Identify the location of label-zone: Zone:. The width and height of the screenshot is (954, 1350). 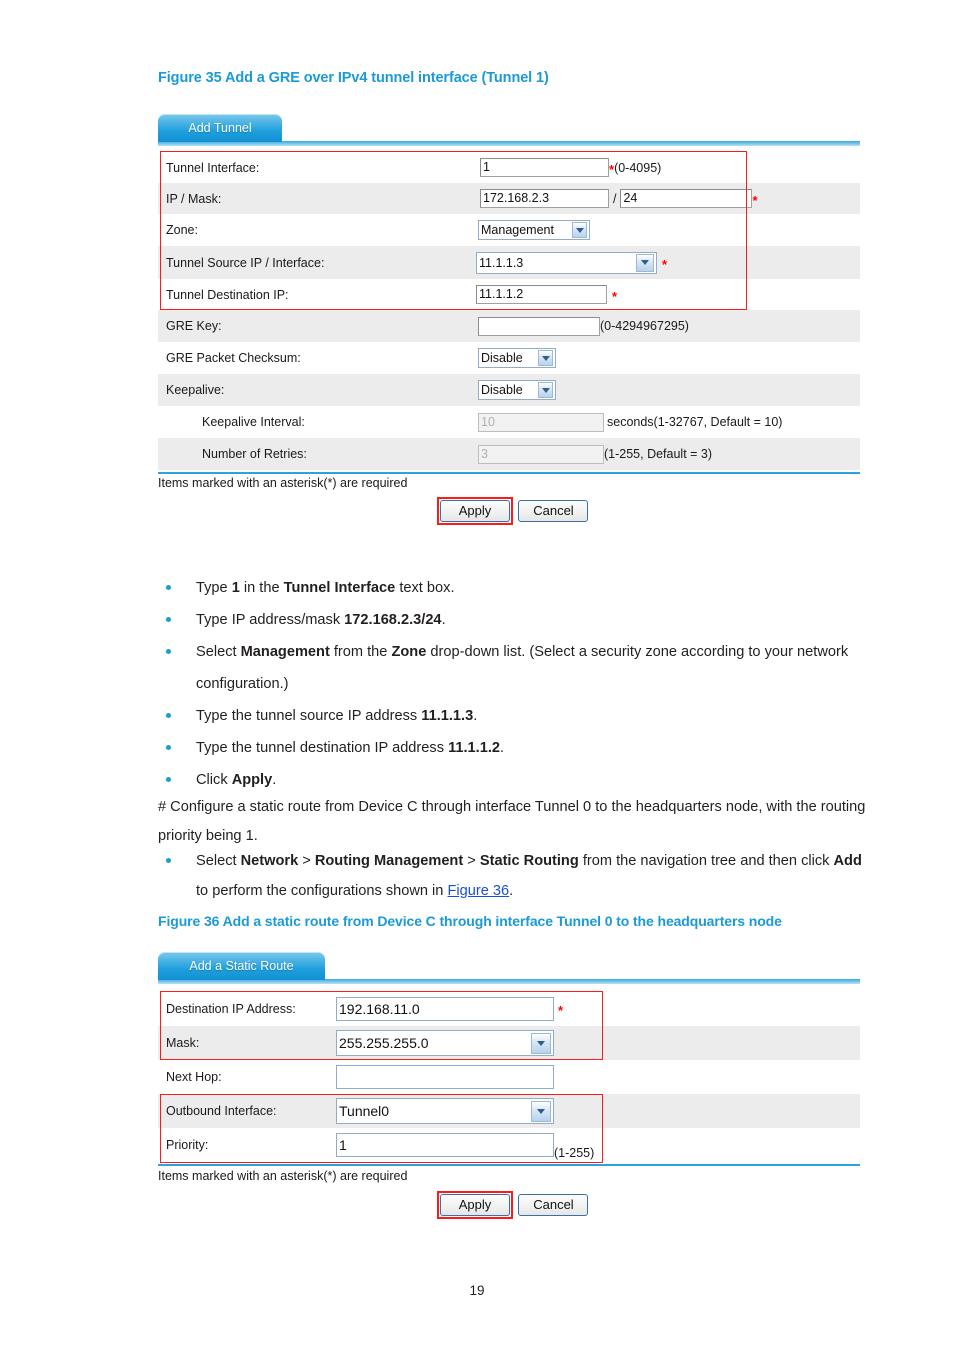
(182, 230).